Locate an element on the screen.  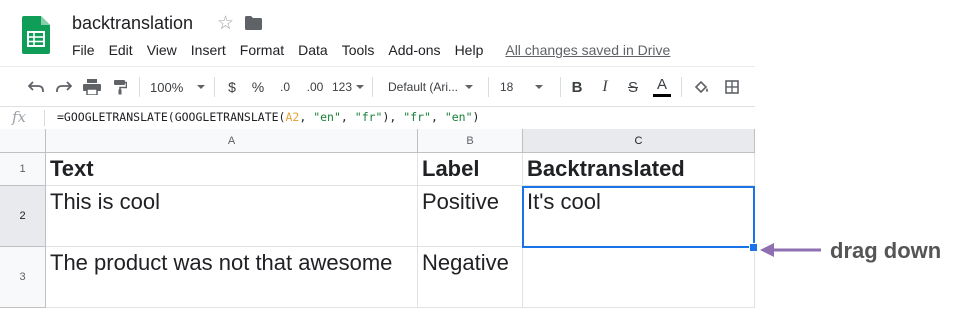
star-icon: ☆ is located at coordinates (225, 23).